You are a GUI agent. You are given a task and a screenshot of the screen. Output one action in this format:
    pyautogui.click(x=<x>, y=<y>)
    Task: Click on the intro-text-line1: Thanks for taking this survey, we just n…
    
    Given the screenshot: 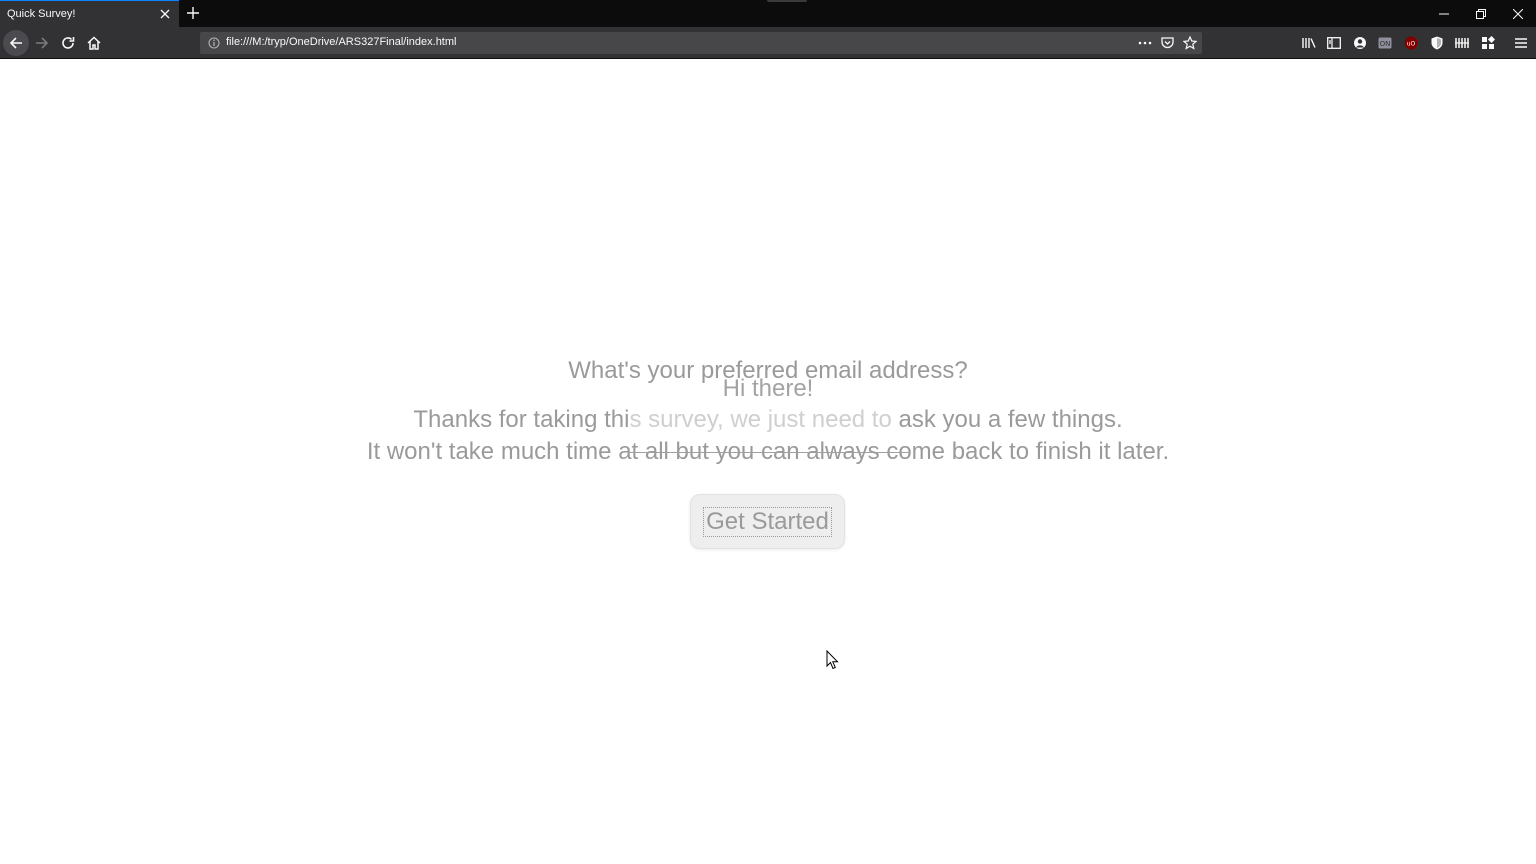 What is the action you would take?
    pyautogui.click(x=768, y=420)
    